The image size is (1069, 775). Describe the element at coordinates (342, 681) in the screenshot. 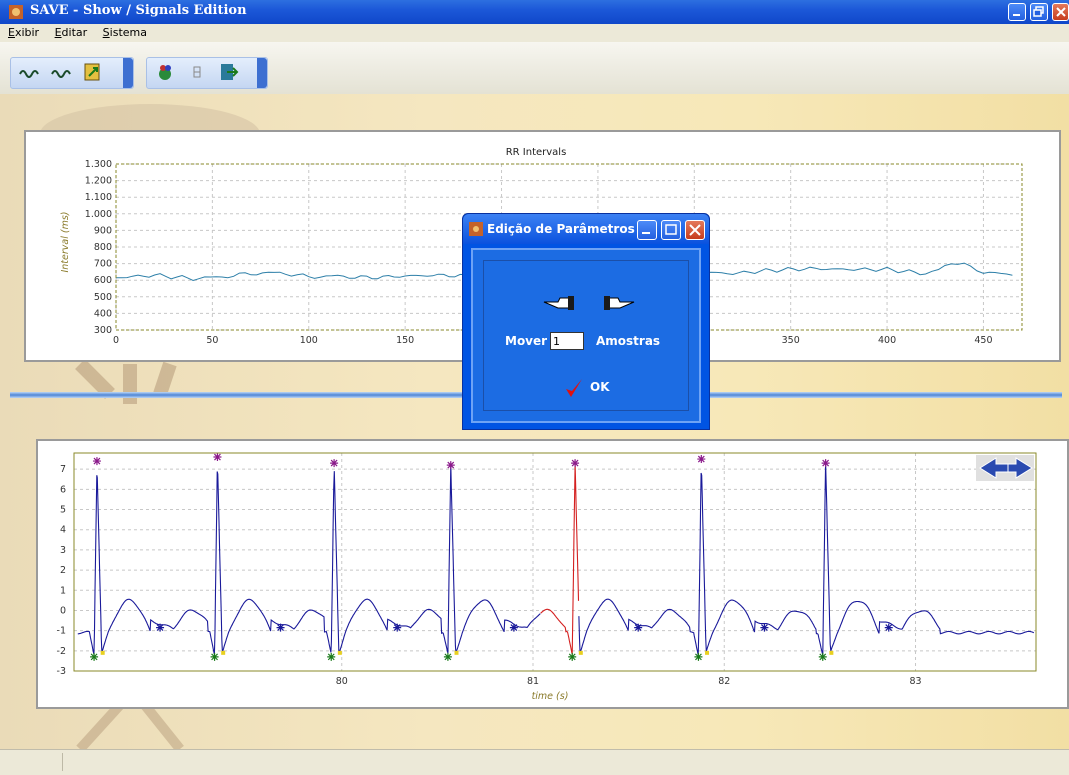

I see `ecg-x-tick-label: 80` at that location.